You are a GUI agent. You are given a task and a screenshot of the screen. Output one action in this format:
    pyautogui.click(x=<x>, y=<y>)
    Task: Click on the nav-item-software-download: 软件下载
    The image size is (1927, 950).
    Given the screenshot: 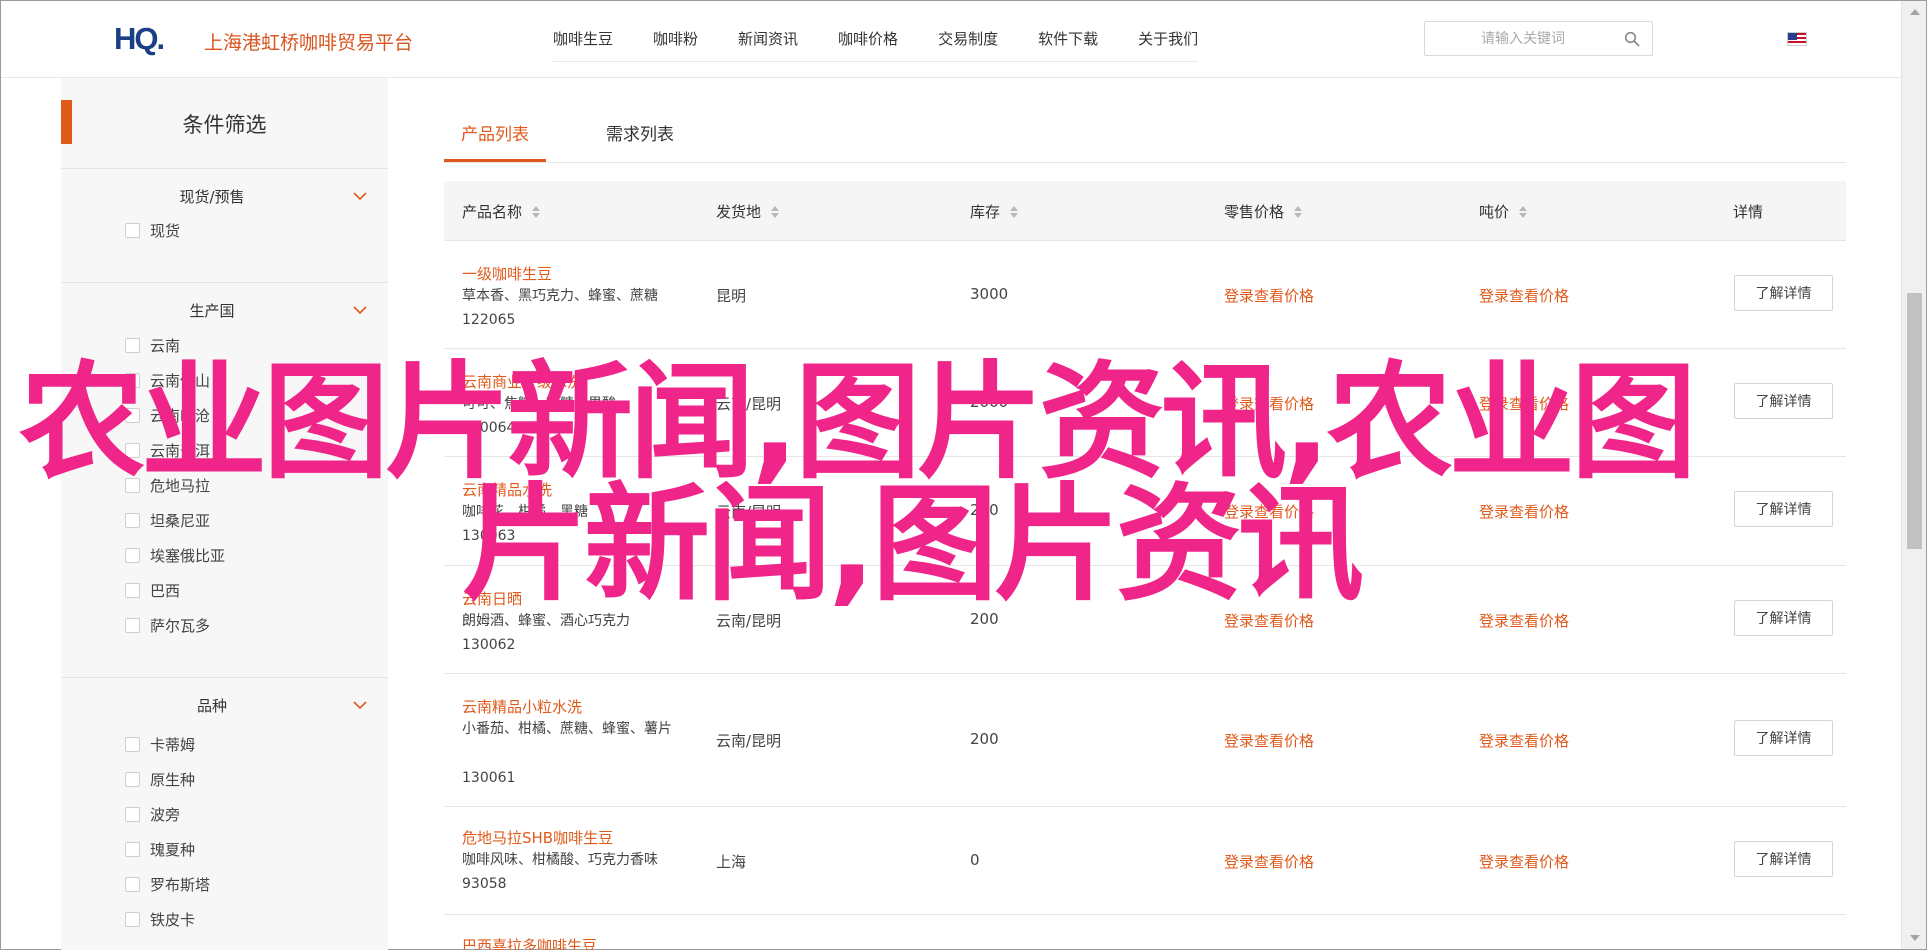 What is the action you would take?
    pyautogui.click(x=1068, y=43)
    